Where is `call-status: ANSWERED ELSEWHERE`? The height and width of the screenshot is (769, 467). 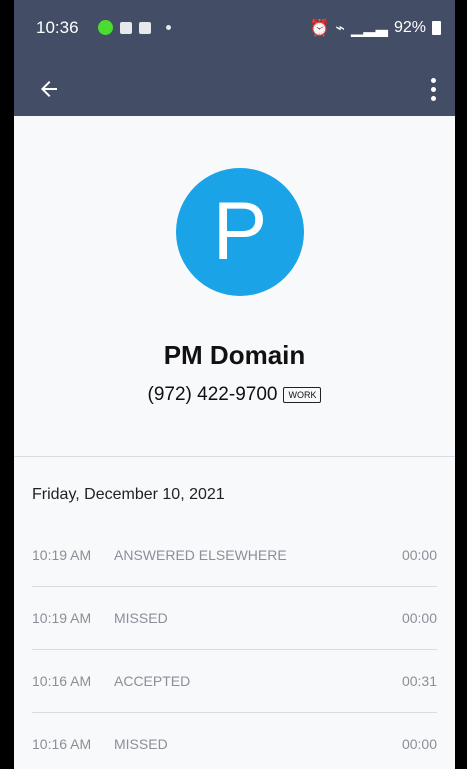 call-status: ANSWERED ELSEWHERE is located at coordinates (200, 555).